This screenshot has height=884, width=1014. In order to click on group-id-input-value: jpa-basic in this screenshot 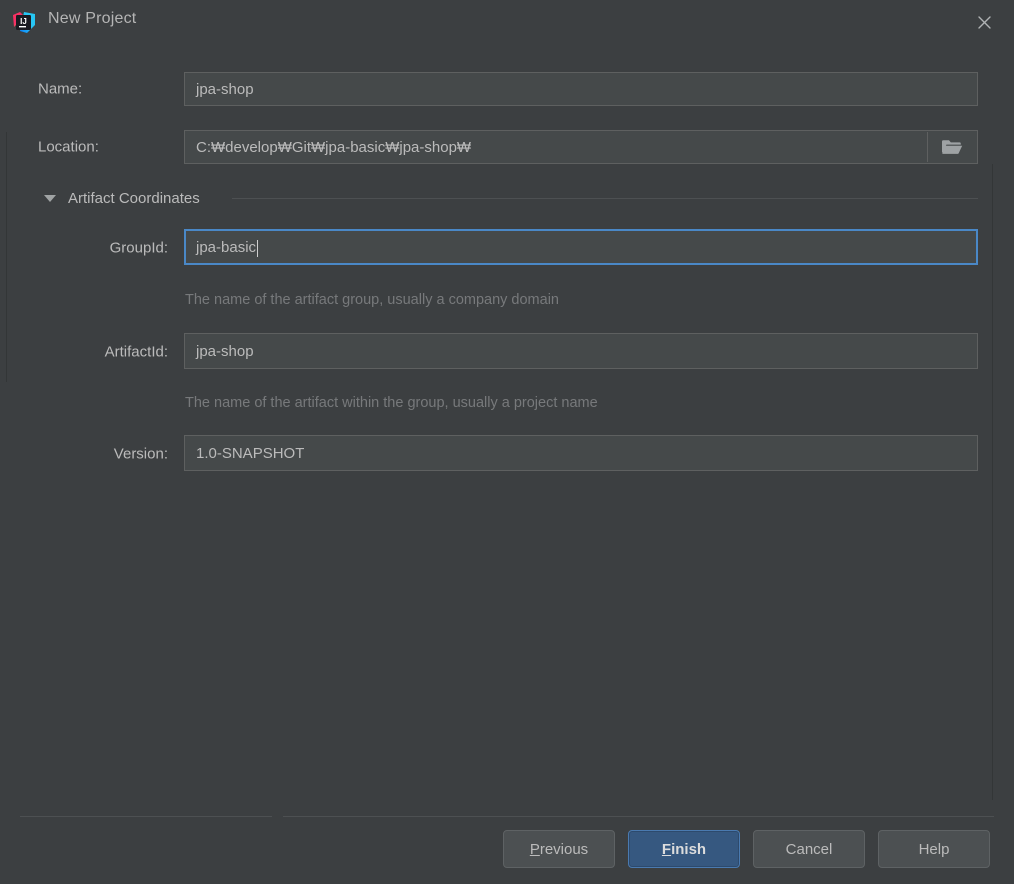, I will do `click(226, 247)`.